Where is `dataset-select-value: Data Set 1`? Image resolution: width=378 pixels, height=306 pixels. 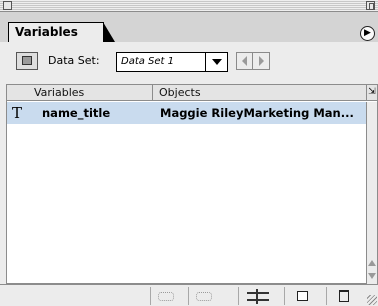 dataset-select-value: Data Set 1 is located at coordinates (148, 61).